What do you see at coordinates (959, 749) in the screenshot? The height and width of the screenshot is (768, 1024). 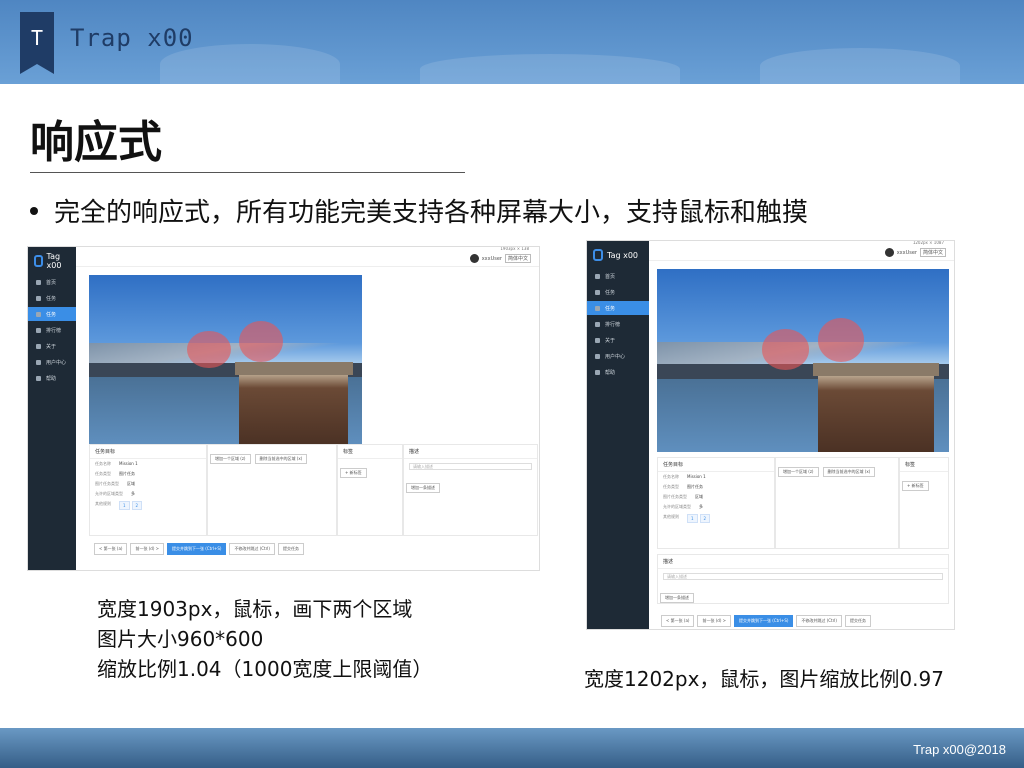 I see `footer-text: Trap x00@2018` at bounding box center [959, 749].